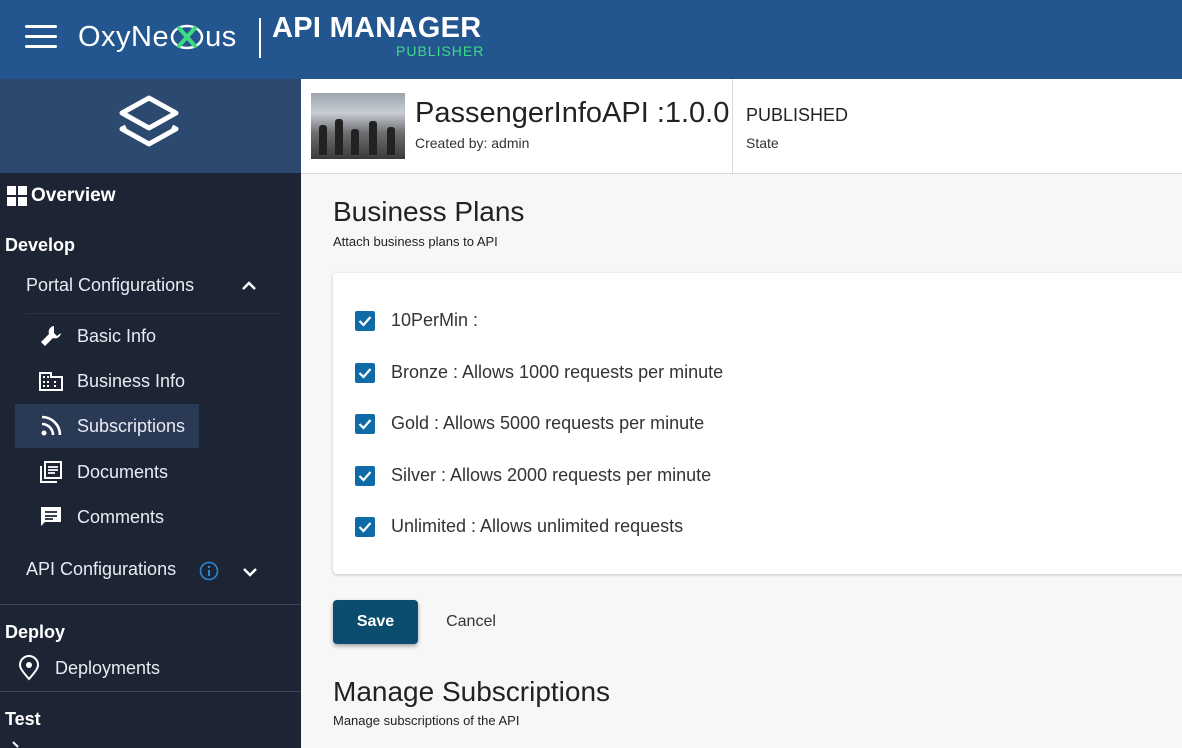  Describe the element at coordinates (440, 51) in the screenshot. I see `app-subtitle: PUBLISHER` at that location.